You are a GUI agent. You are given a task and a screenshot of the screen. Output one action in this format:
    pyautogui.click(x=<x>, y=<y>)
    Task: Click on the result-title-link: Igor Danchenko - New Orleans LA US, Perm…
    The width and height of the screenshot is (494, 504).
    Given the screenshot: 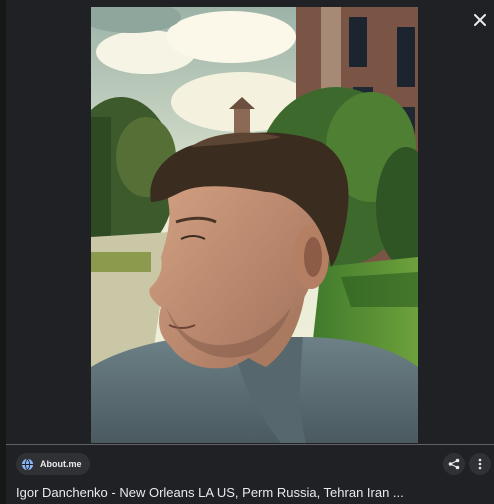 What is the action you would take?
    pyautogui.click(x=251, y=492)
    